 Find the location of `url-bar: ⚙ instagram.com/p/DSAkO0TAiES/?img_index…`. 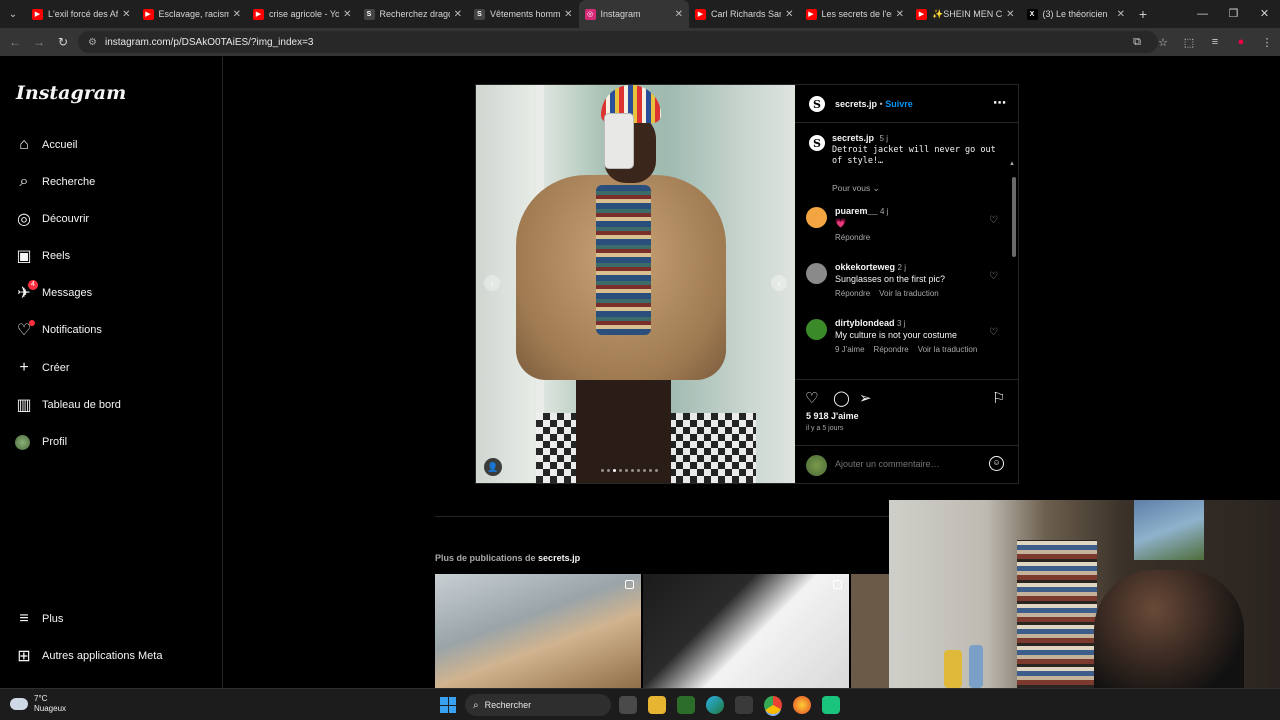

url-bar: ⚙ instagram.com/p/DSAkO0TAiES/?img_index… is located at coordinates (618, 42).